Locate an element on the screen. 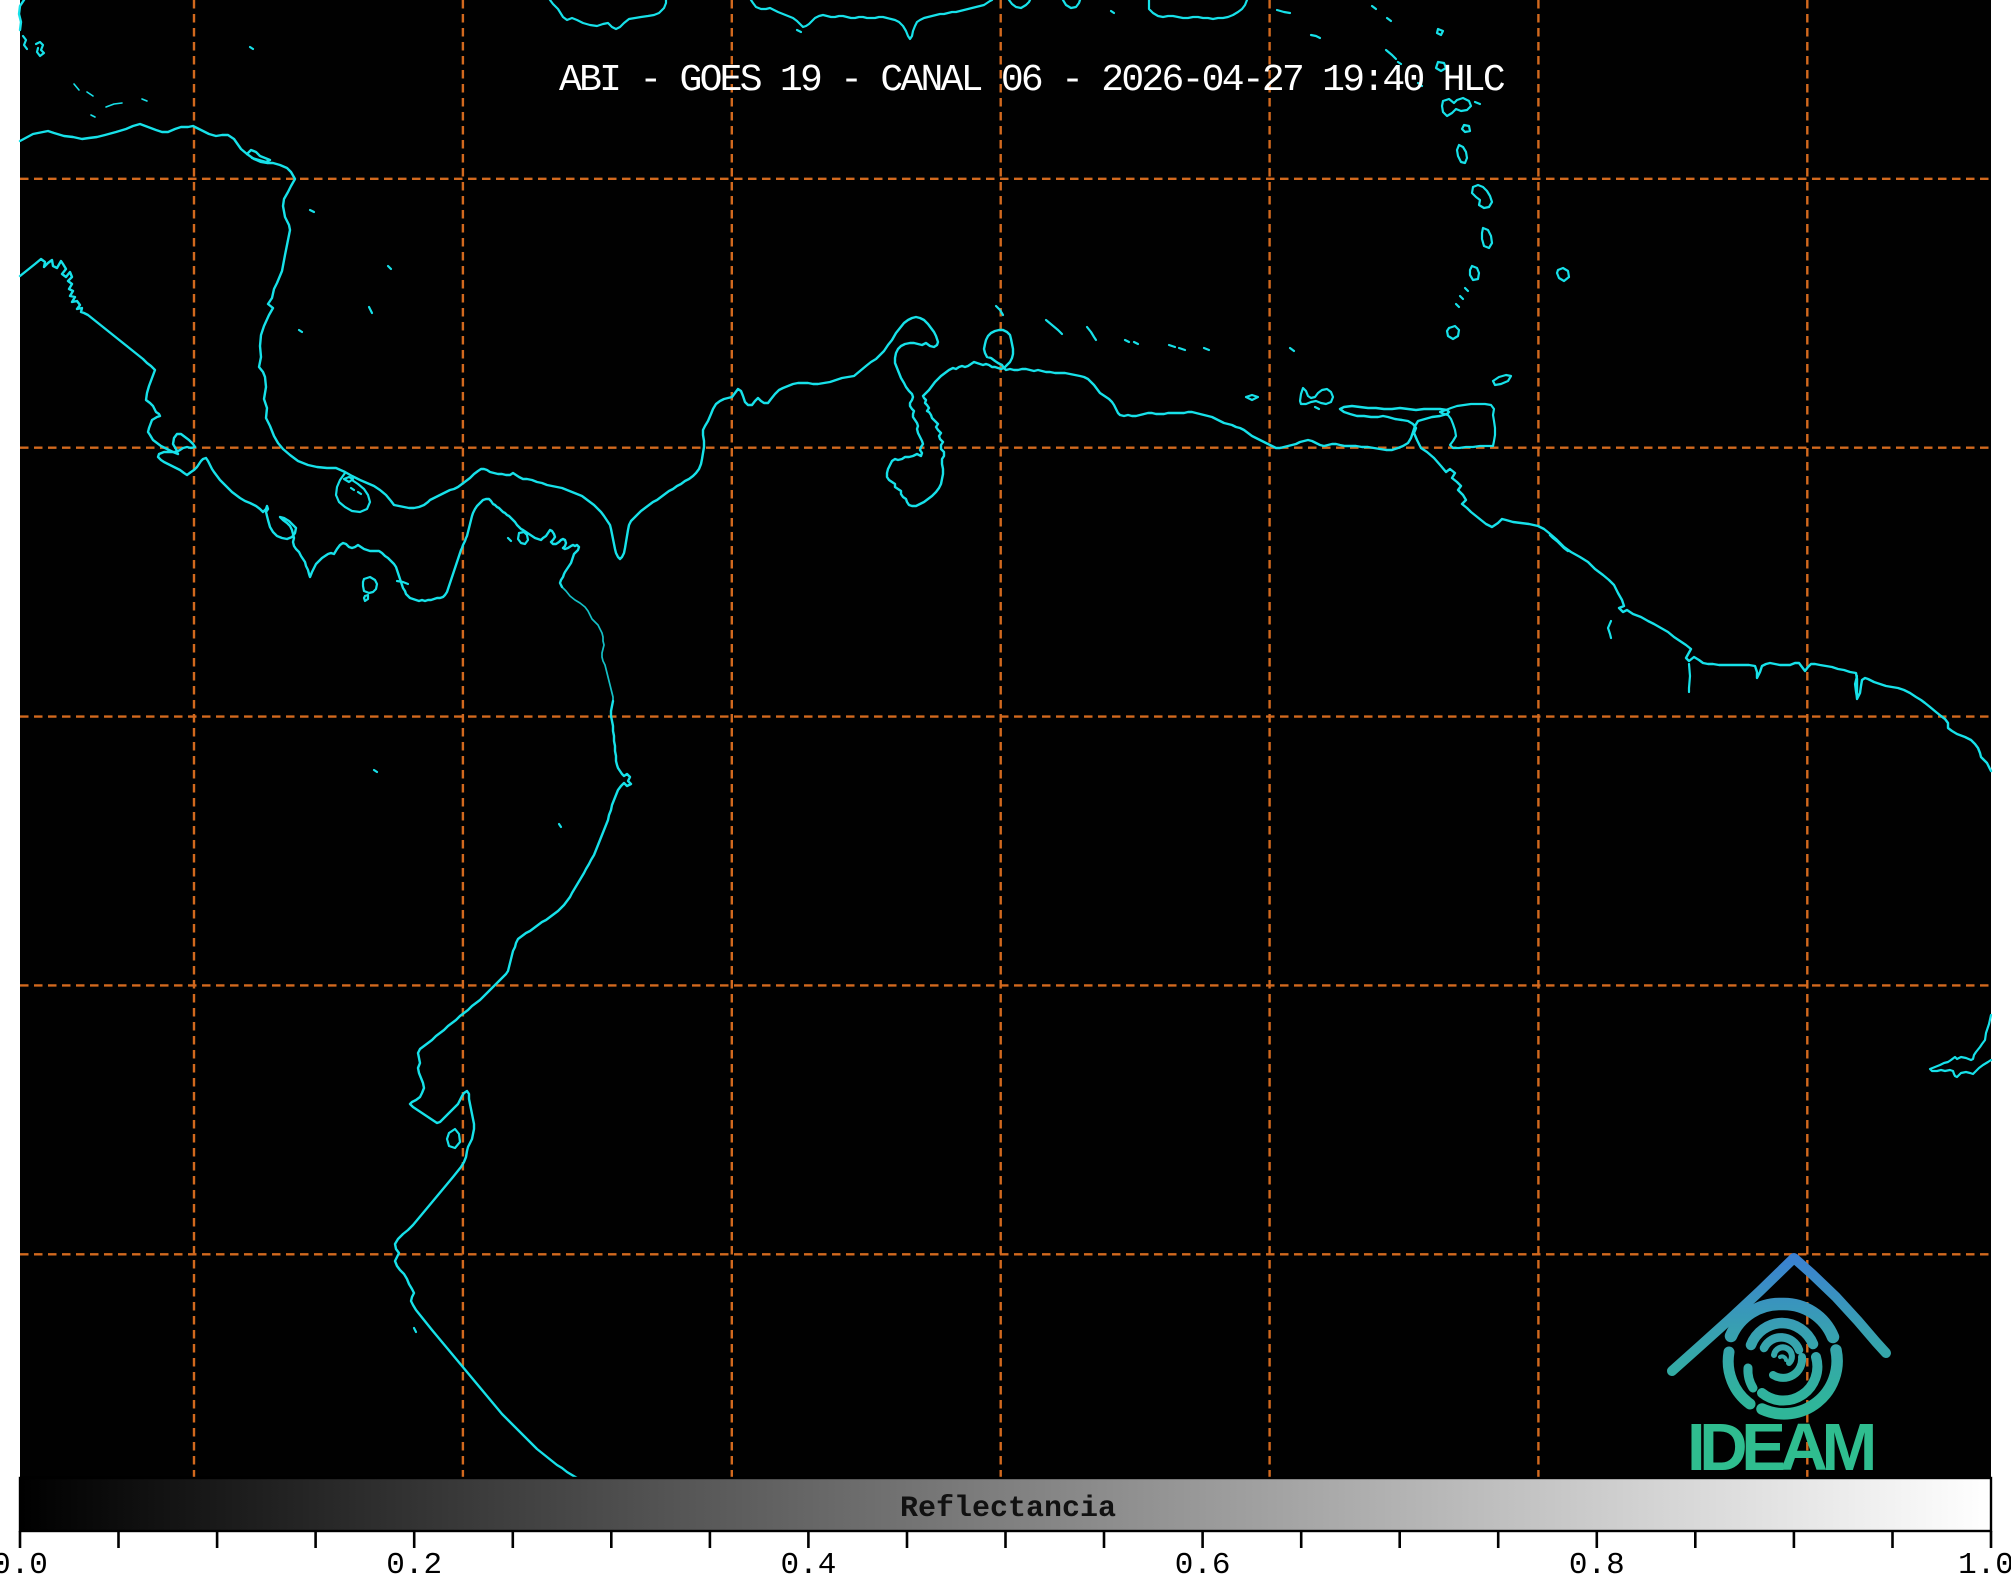 The image size is (2011, 1577). svg-text: 0.6 is located at coordinates (1203, 1562).